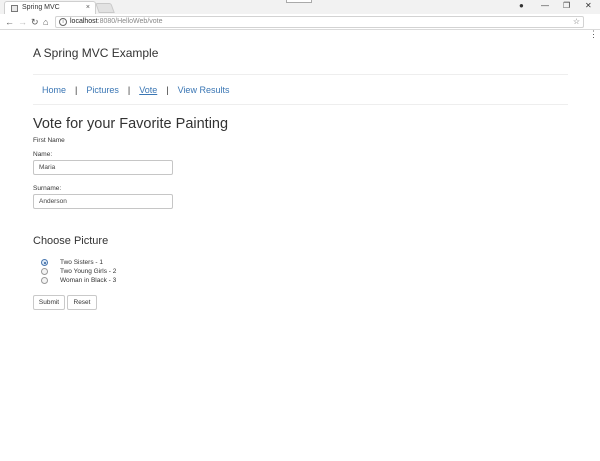 This screenshot has height=461, width=600. Describe the element at coordinates (88, 280) in the screenshot. I see `picture-option-label: Woman in Black - 3` at that location.